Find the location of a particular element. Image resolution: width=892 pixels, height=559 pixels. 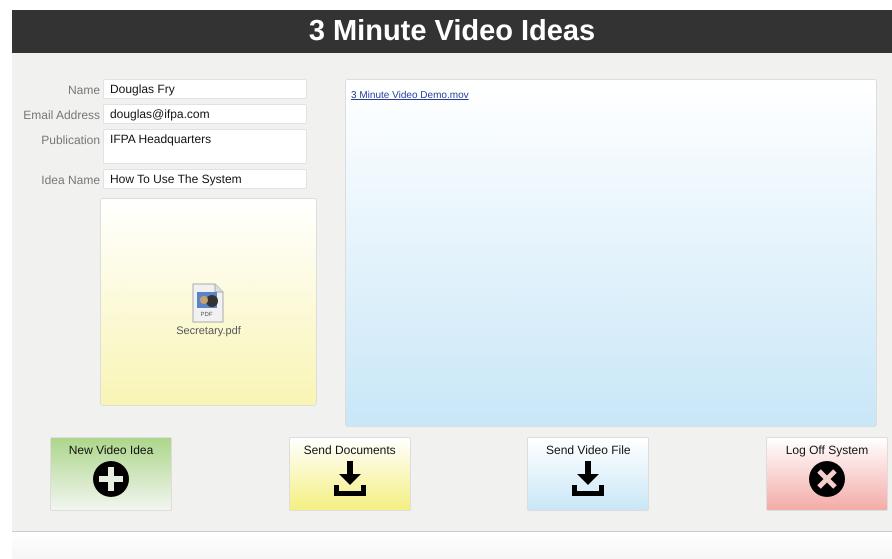

field-label: Publication is located at coordinates (70, 139).